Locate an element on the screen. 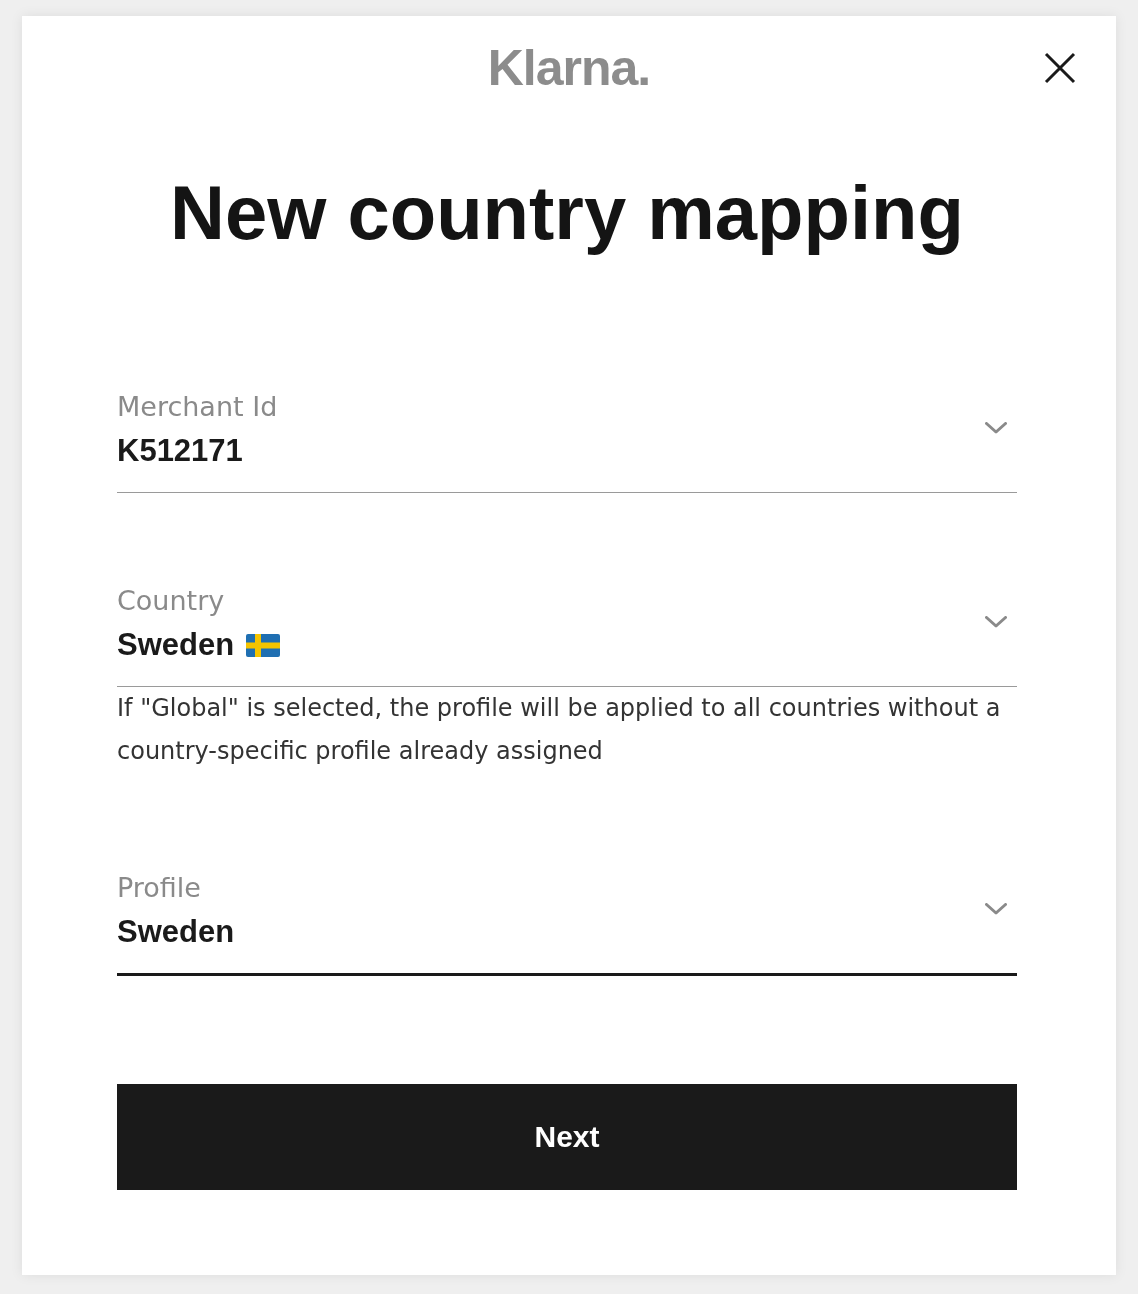  field-label: Profile is located at coordinates (159, 888).